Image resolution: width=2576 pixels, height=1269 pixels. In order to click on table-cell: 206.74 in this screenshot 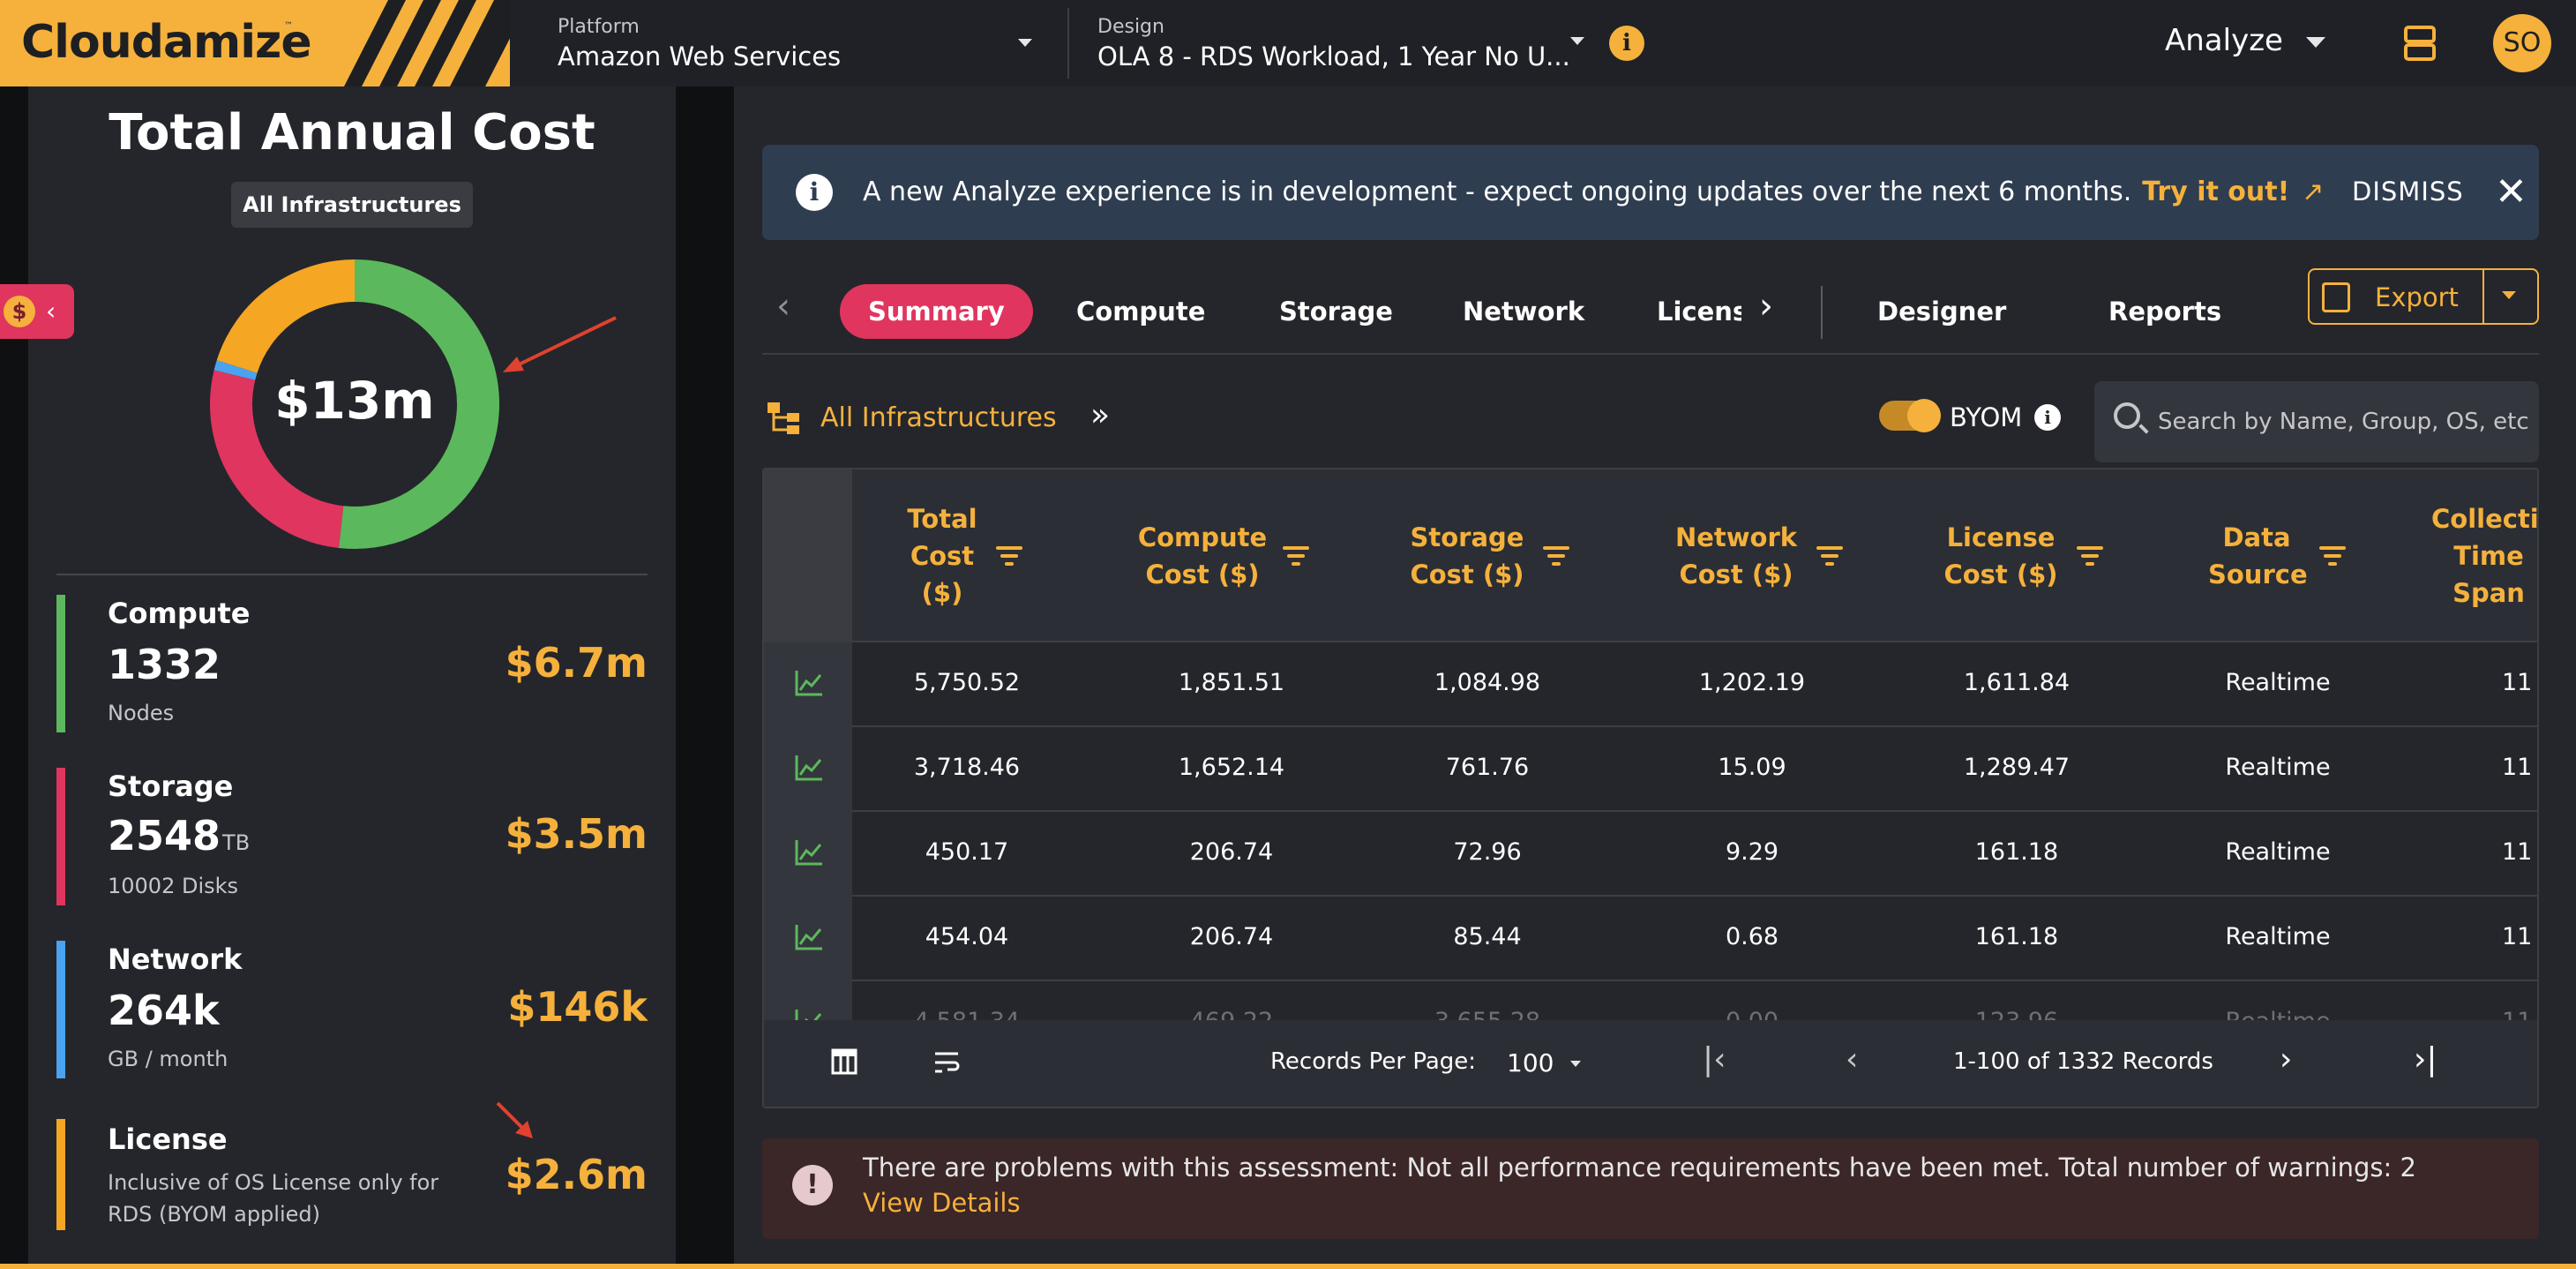, I will do `click(1231, 937)`.